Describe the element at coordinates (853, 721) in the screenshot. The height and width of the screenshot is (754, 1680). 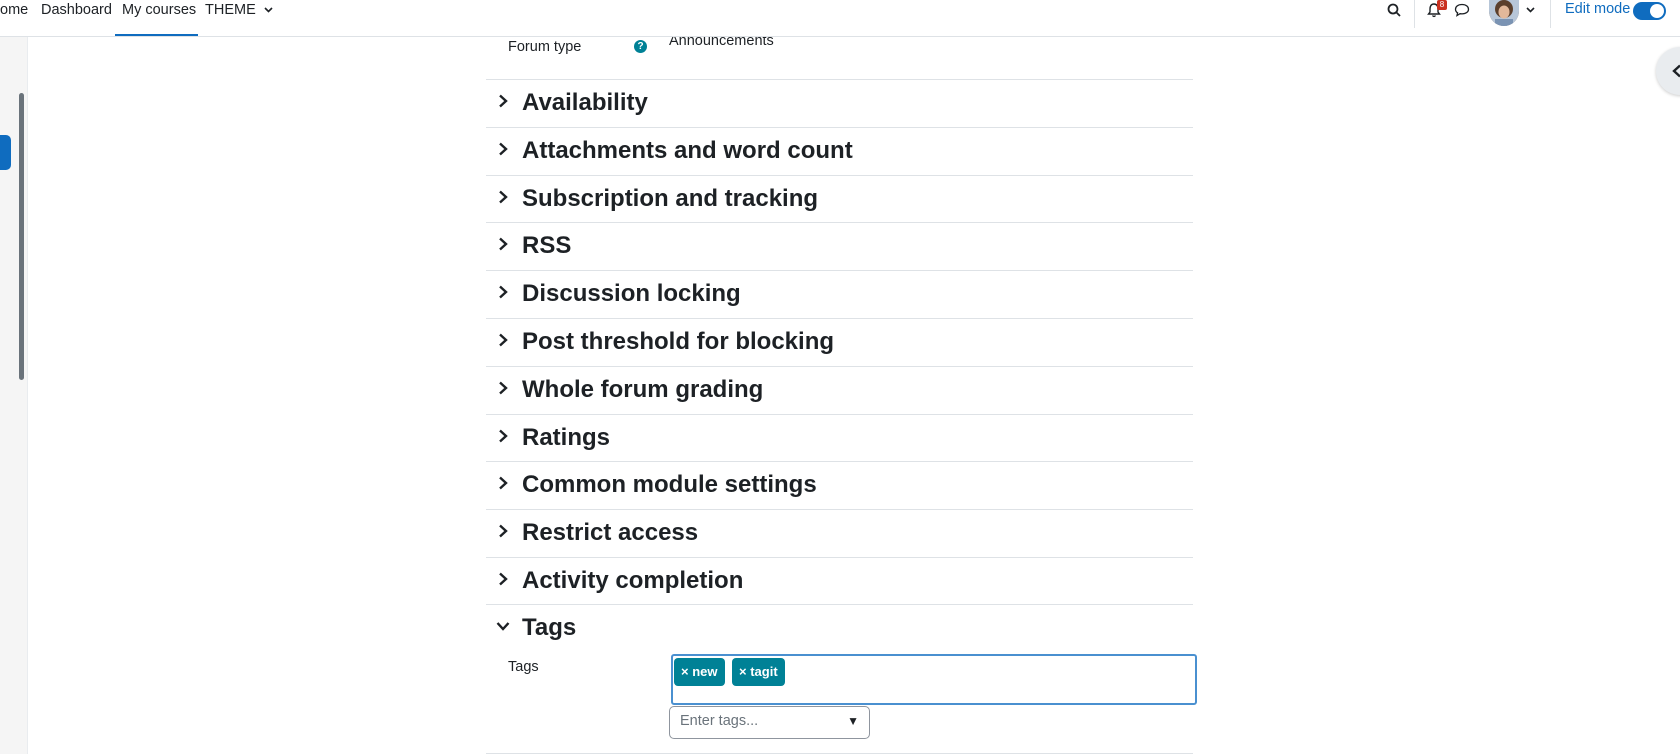
I see `dropdown-arrow-icon: ▼` at that location.